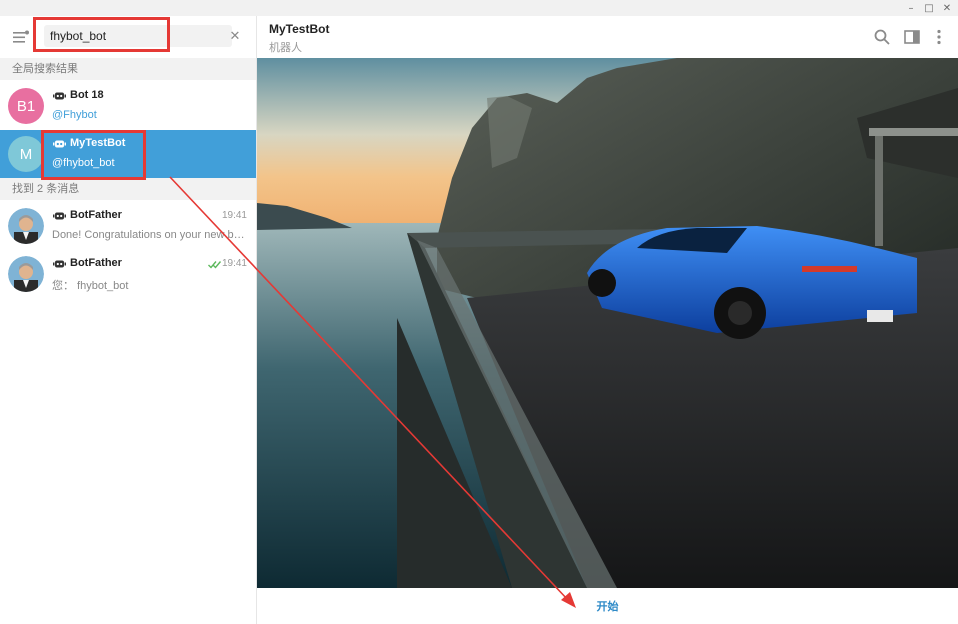 This screenshot has width=958, height=624. What do you see at coordinates (26, 154) in the screenshot?
I see `avatar: M` at bounding box center [26, 154].